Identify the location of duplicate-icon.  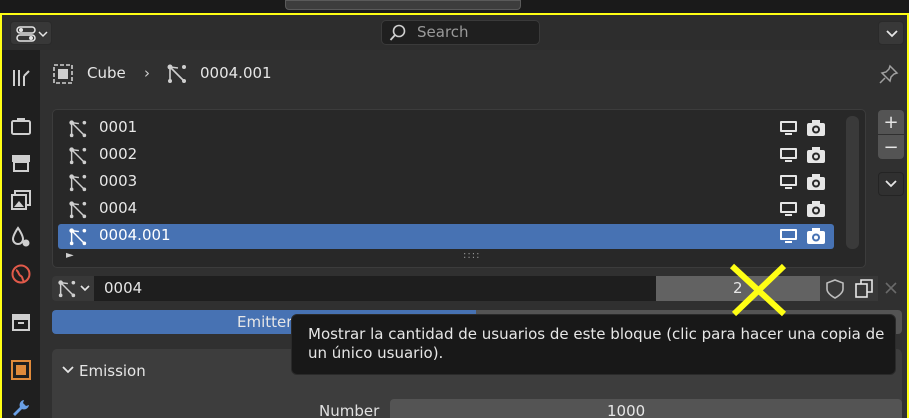
(864, 288).